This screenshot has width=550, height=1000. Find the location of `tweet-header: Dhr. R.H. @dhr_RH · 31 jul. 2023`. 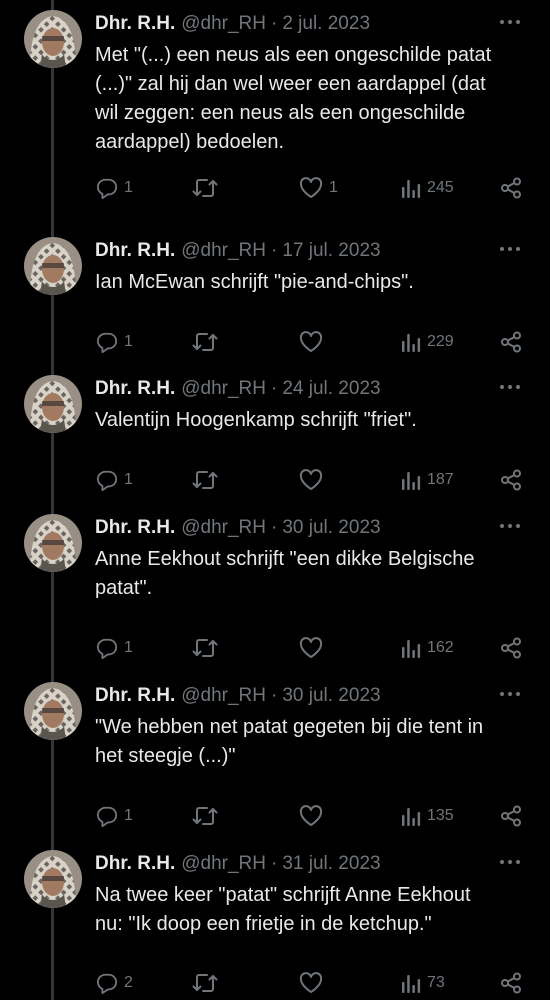

tweet-header: Dhr. R.H. @dhr_RH · 31 jul. 2023 is located at coordinates (238, 864).